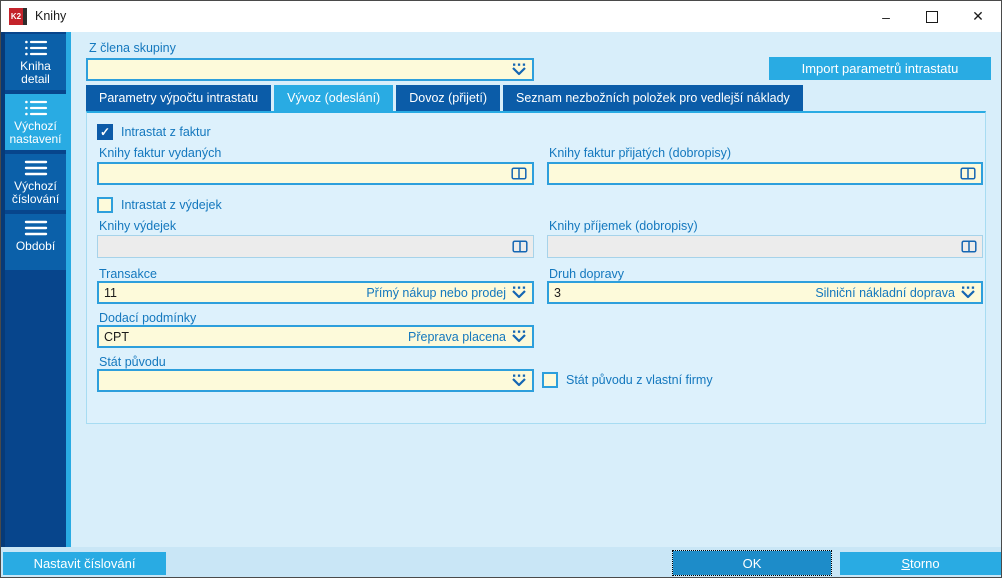  What do you see at coordinates (315, 173) in the screenshot?
I see `knihy-faktur-vydanych-field` at bounding box center [315, 173].